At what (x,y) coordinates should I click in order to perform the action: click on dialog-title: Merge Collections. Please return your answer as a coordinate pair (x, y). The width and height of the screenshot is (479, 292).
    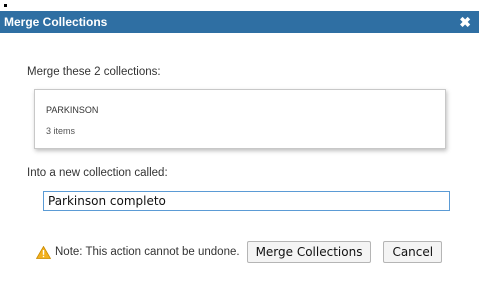
    Looking at the image, I should click on (56, 22).